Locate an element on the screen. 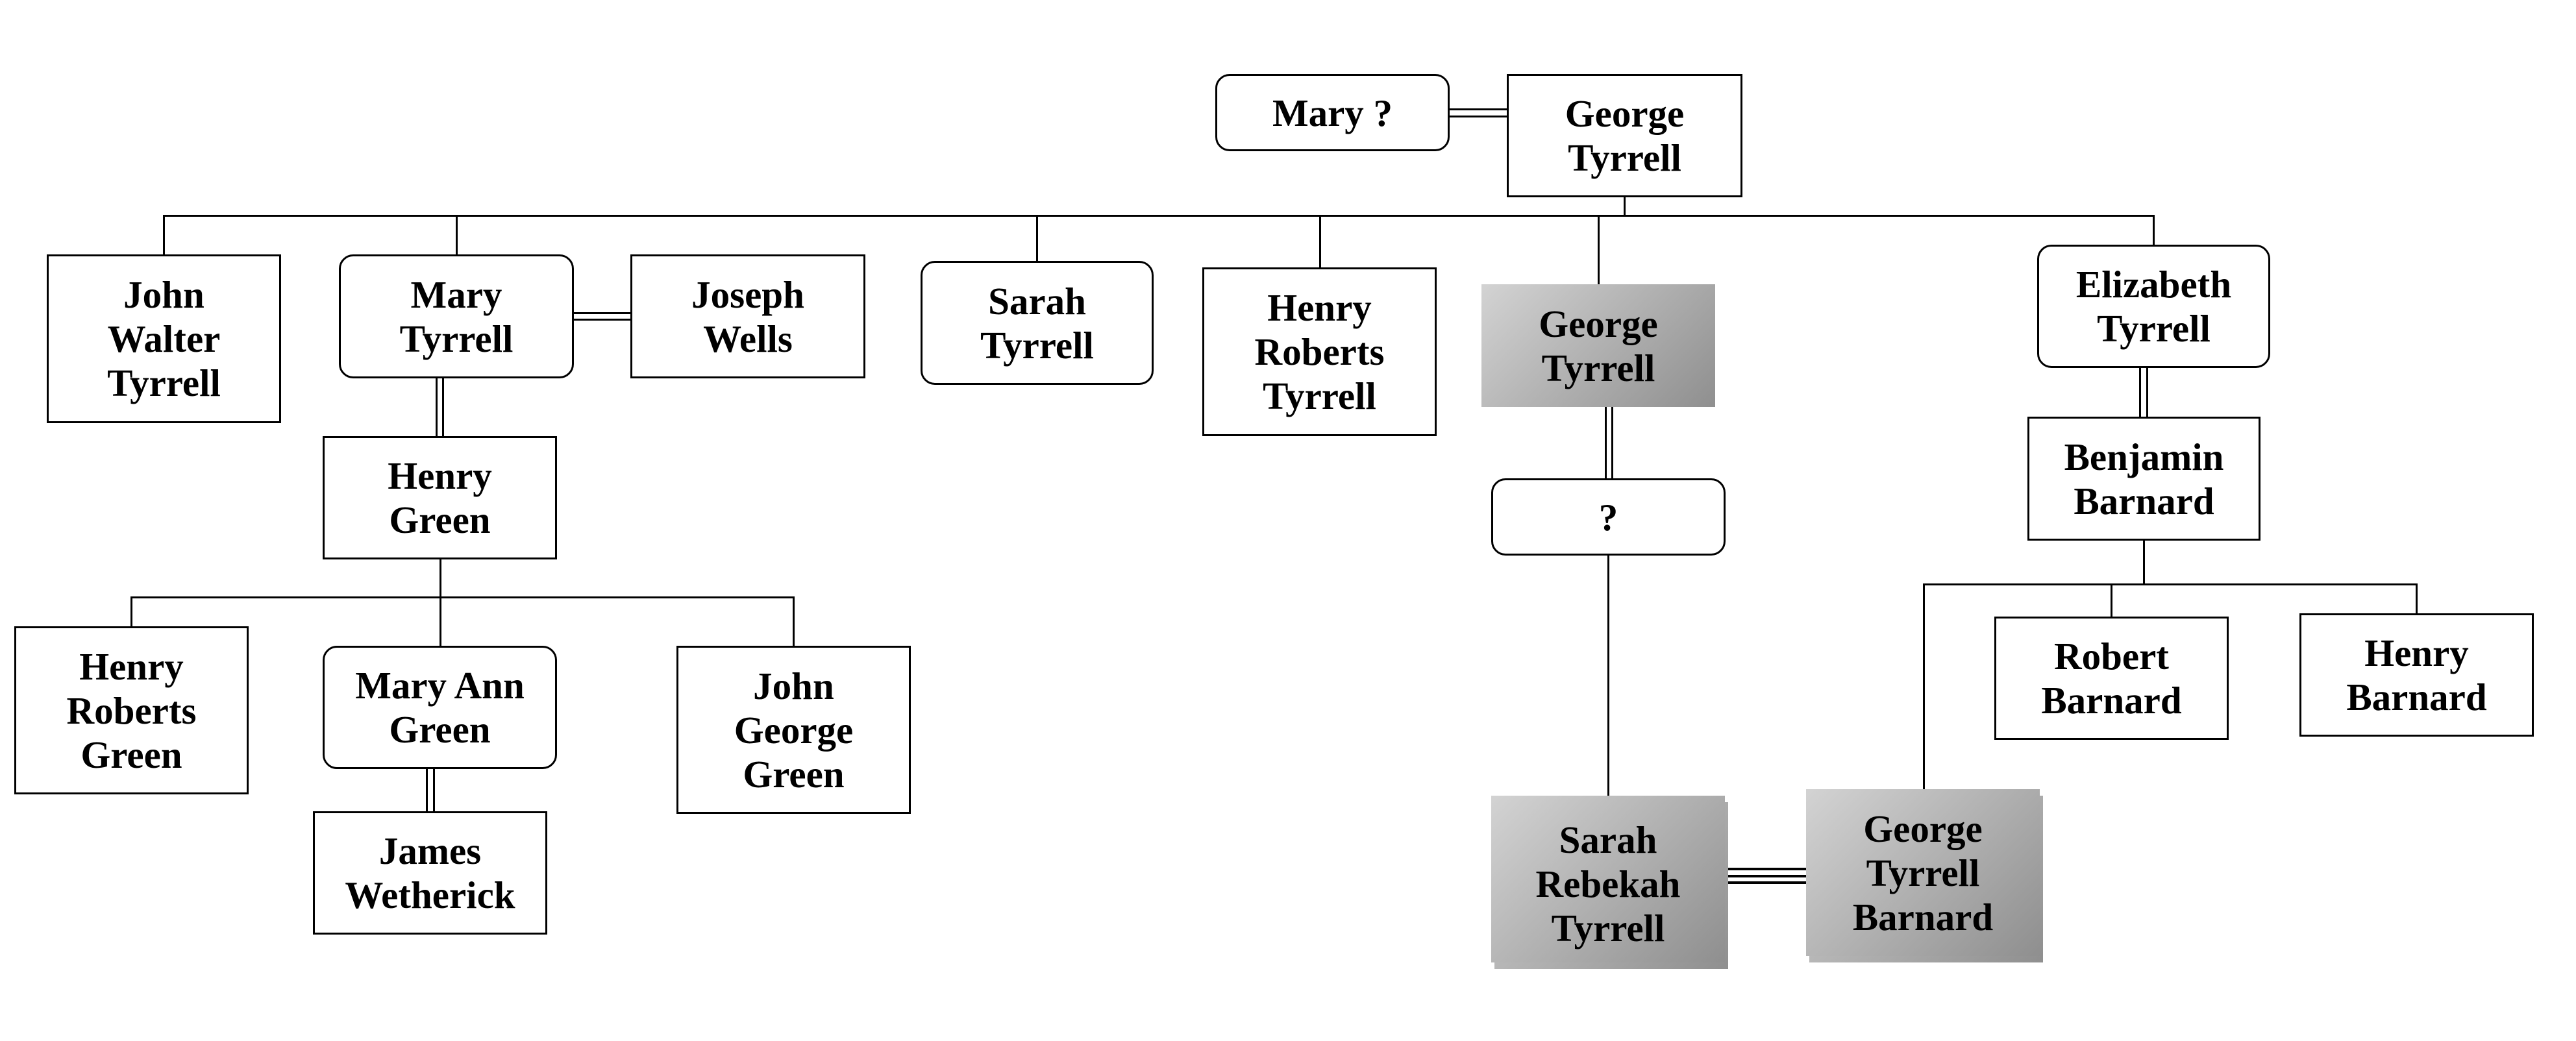  person-box-james-wetherick: James Wetherick is located at coordinates (430, 873).